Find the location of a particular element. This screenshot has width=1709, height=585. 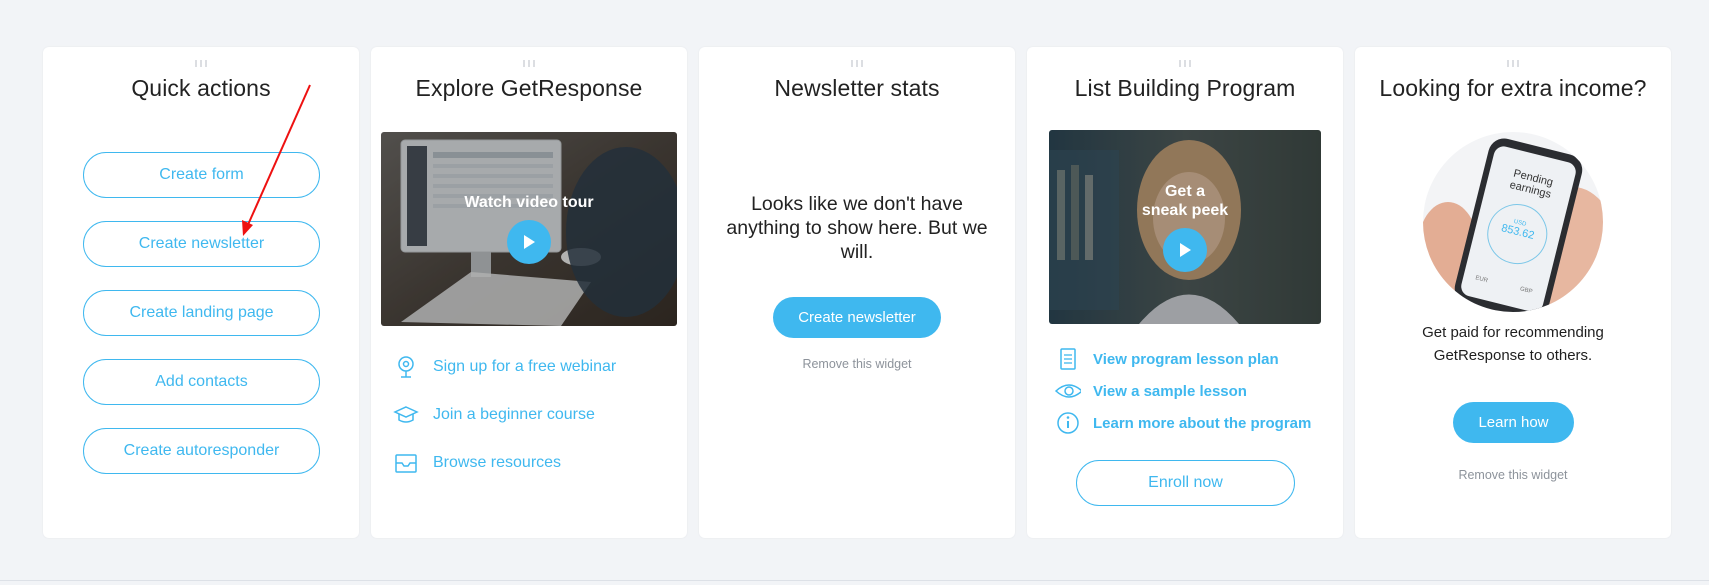

browse-resources-link-label: Browse resources is located at coordinates (497, 462).